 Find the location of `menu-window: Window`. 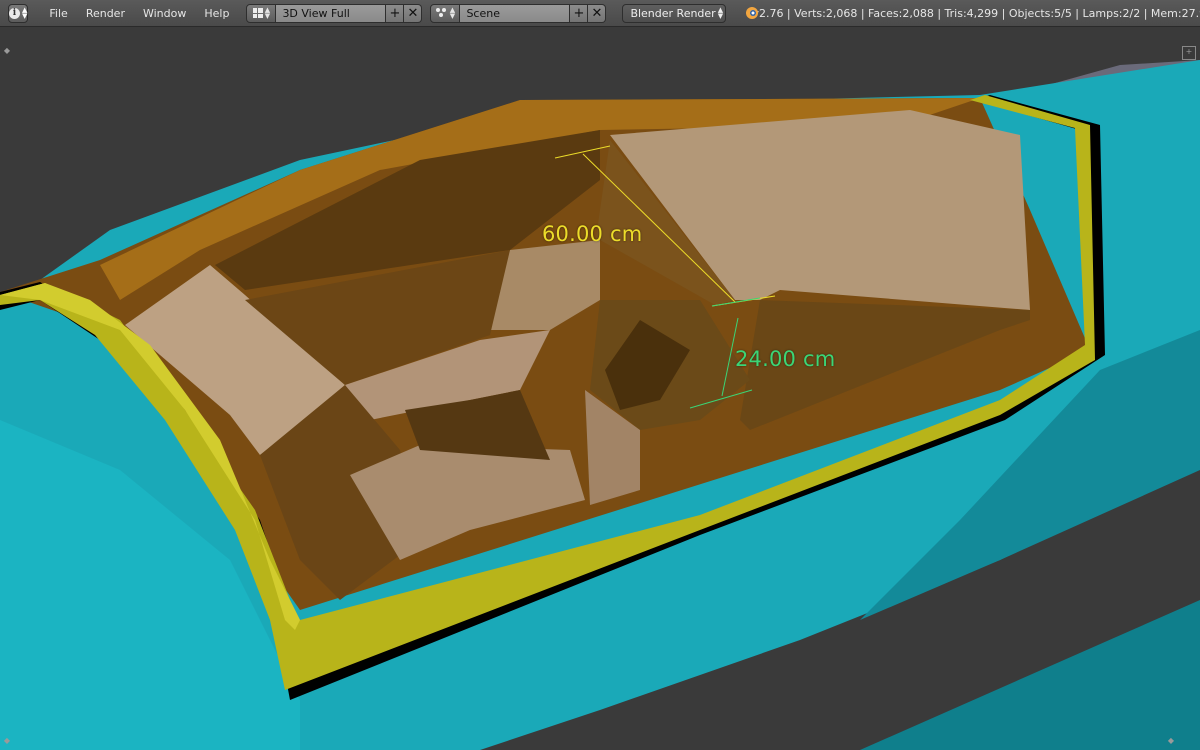

menu-window: Window is located at coordinates (164, 13).